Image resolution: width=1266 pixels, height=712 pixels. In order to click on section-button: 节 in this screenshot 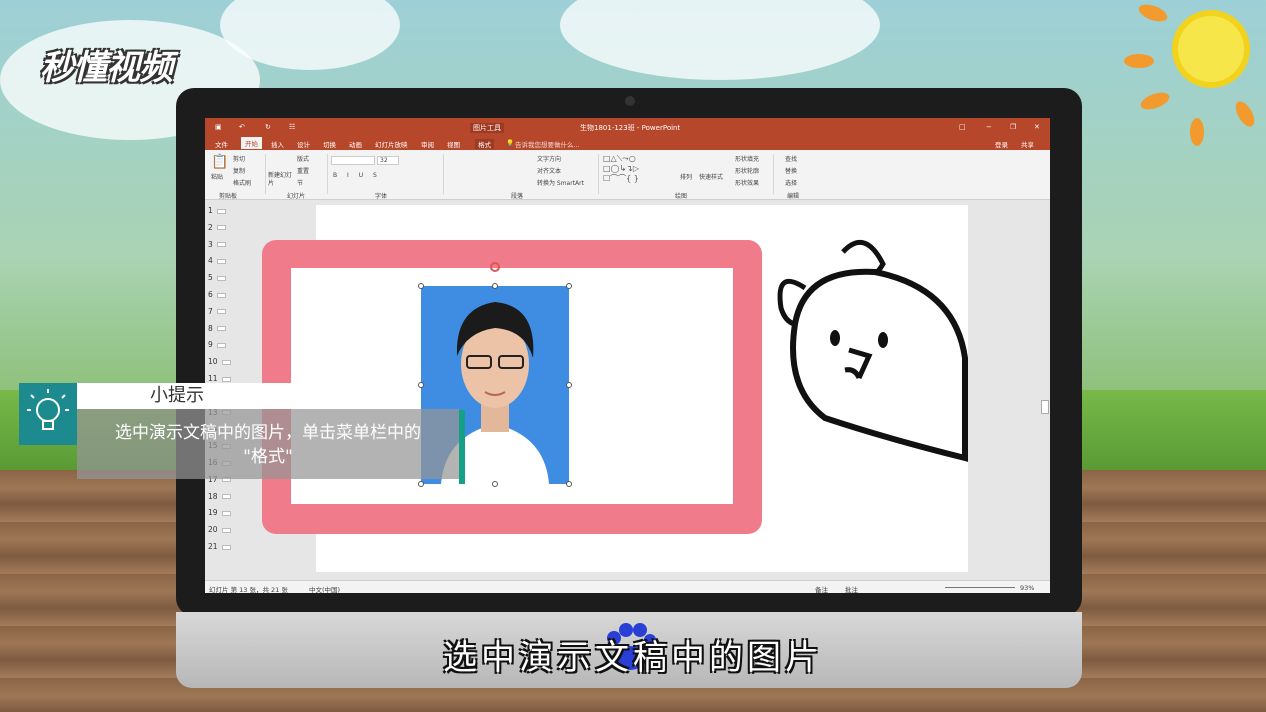, I will do `click(300, 182)`.